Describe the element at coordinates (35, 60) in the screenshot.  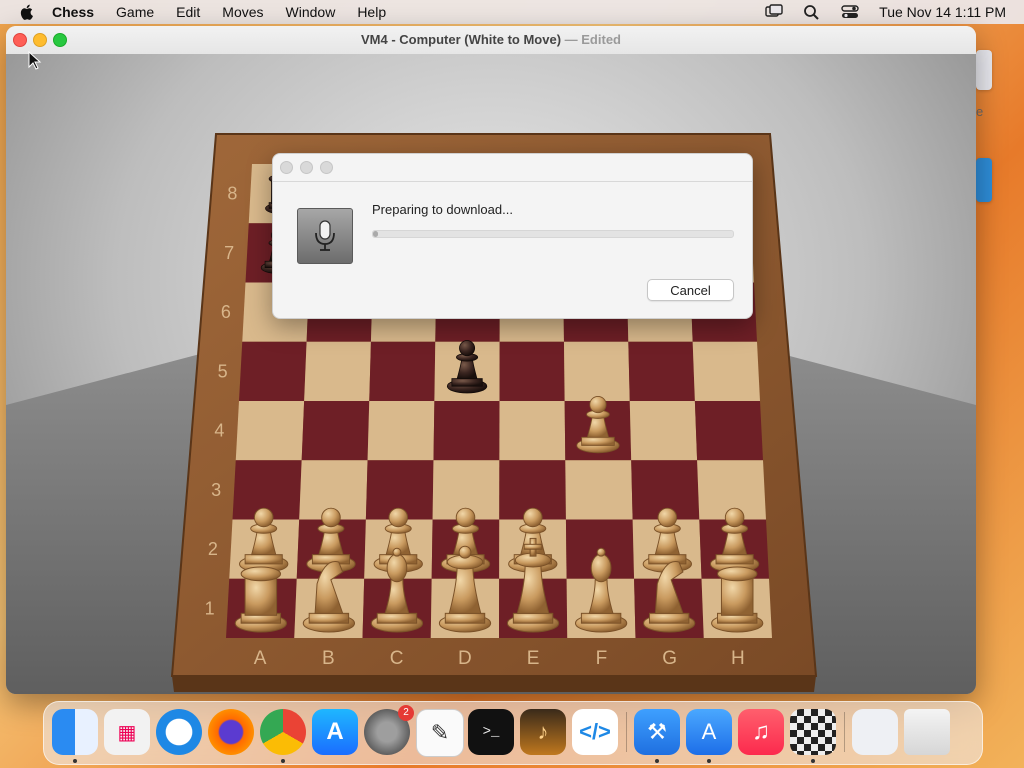
I see `mouse-cursor-icon` at that location.